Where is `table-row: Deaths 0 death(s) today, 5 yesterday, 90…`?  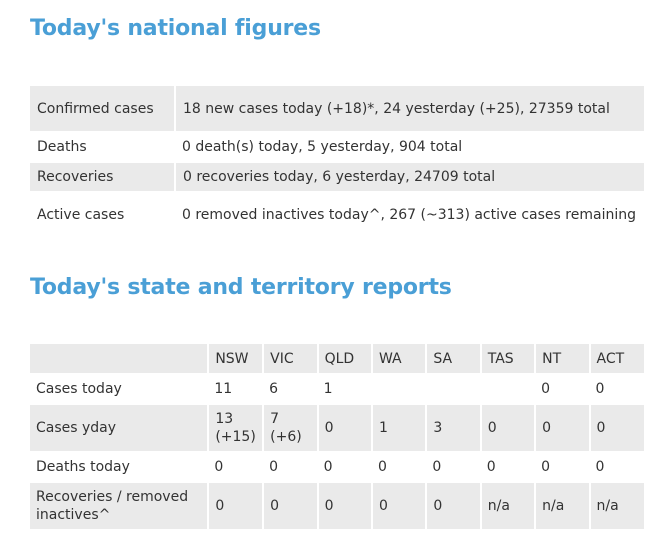 table-row: Deaths 0 death(s) today, 5 yesterday, 90… is located at coordinates (337, 147).